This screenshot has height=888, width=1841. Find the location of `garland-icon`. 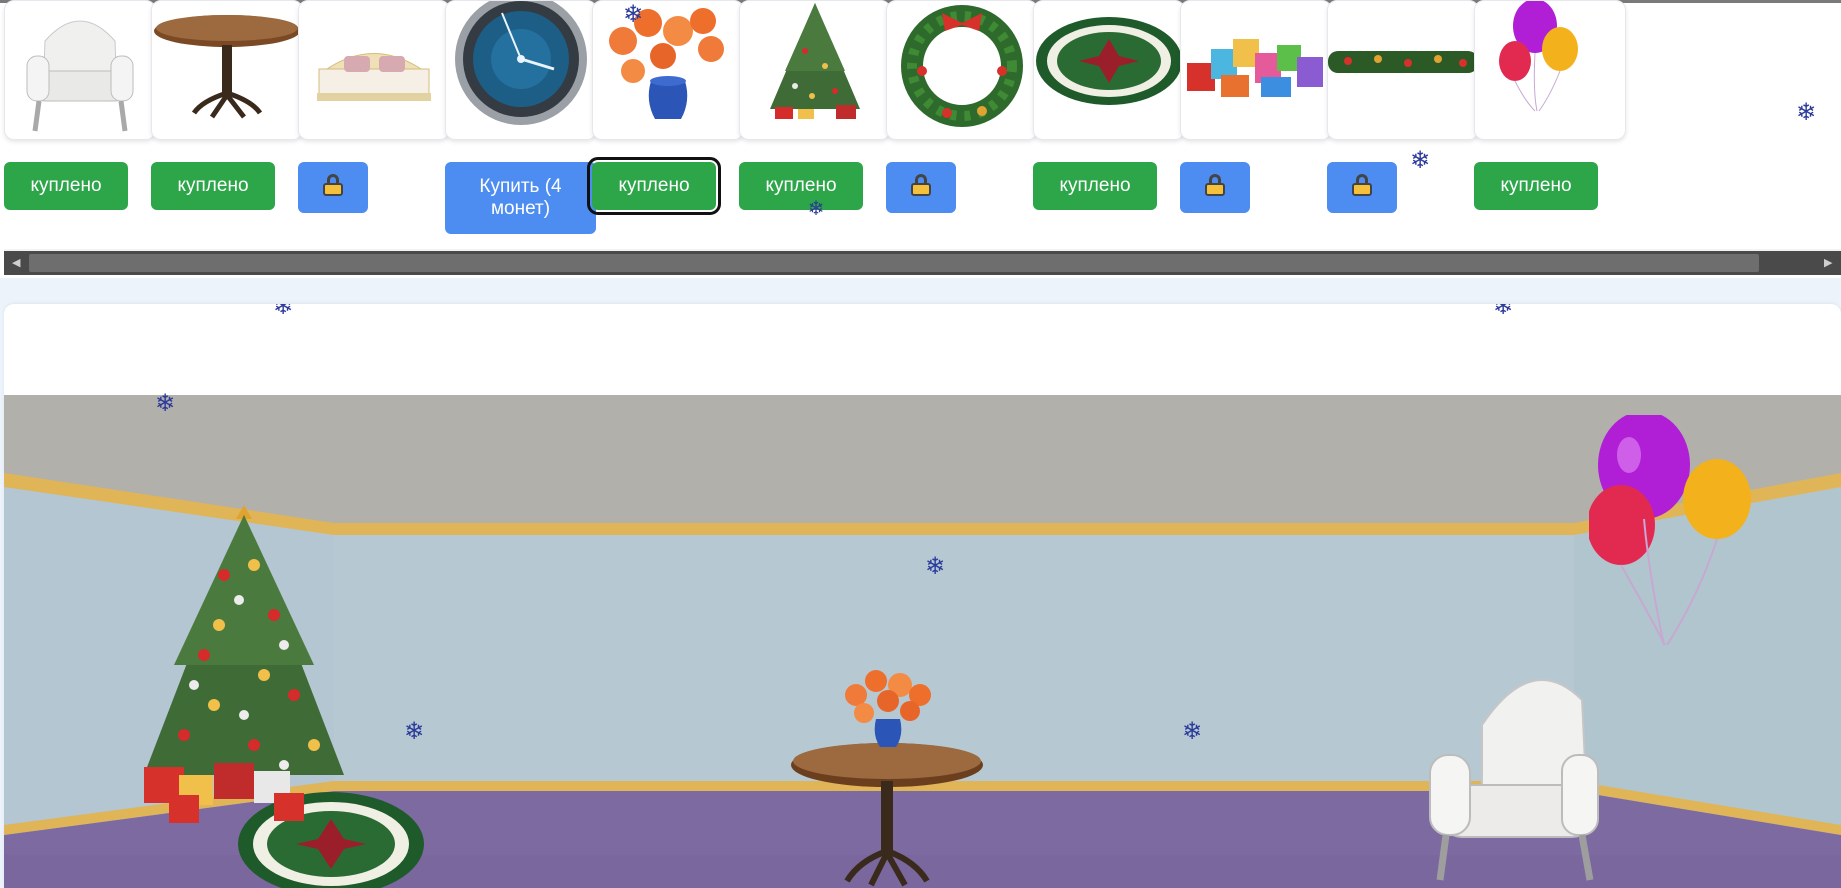

garland-icon is located at coordinates (1403, 62).